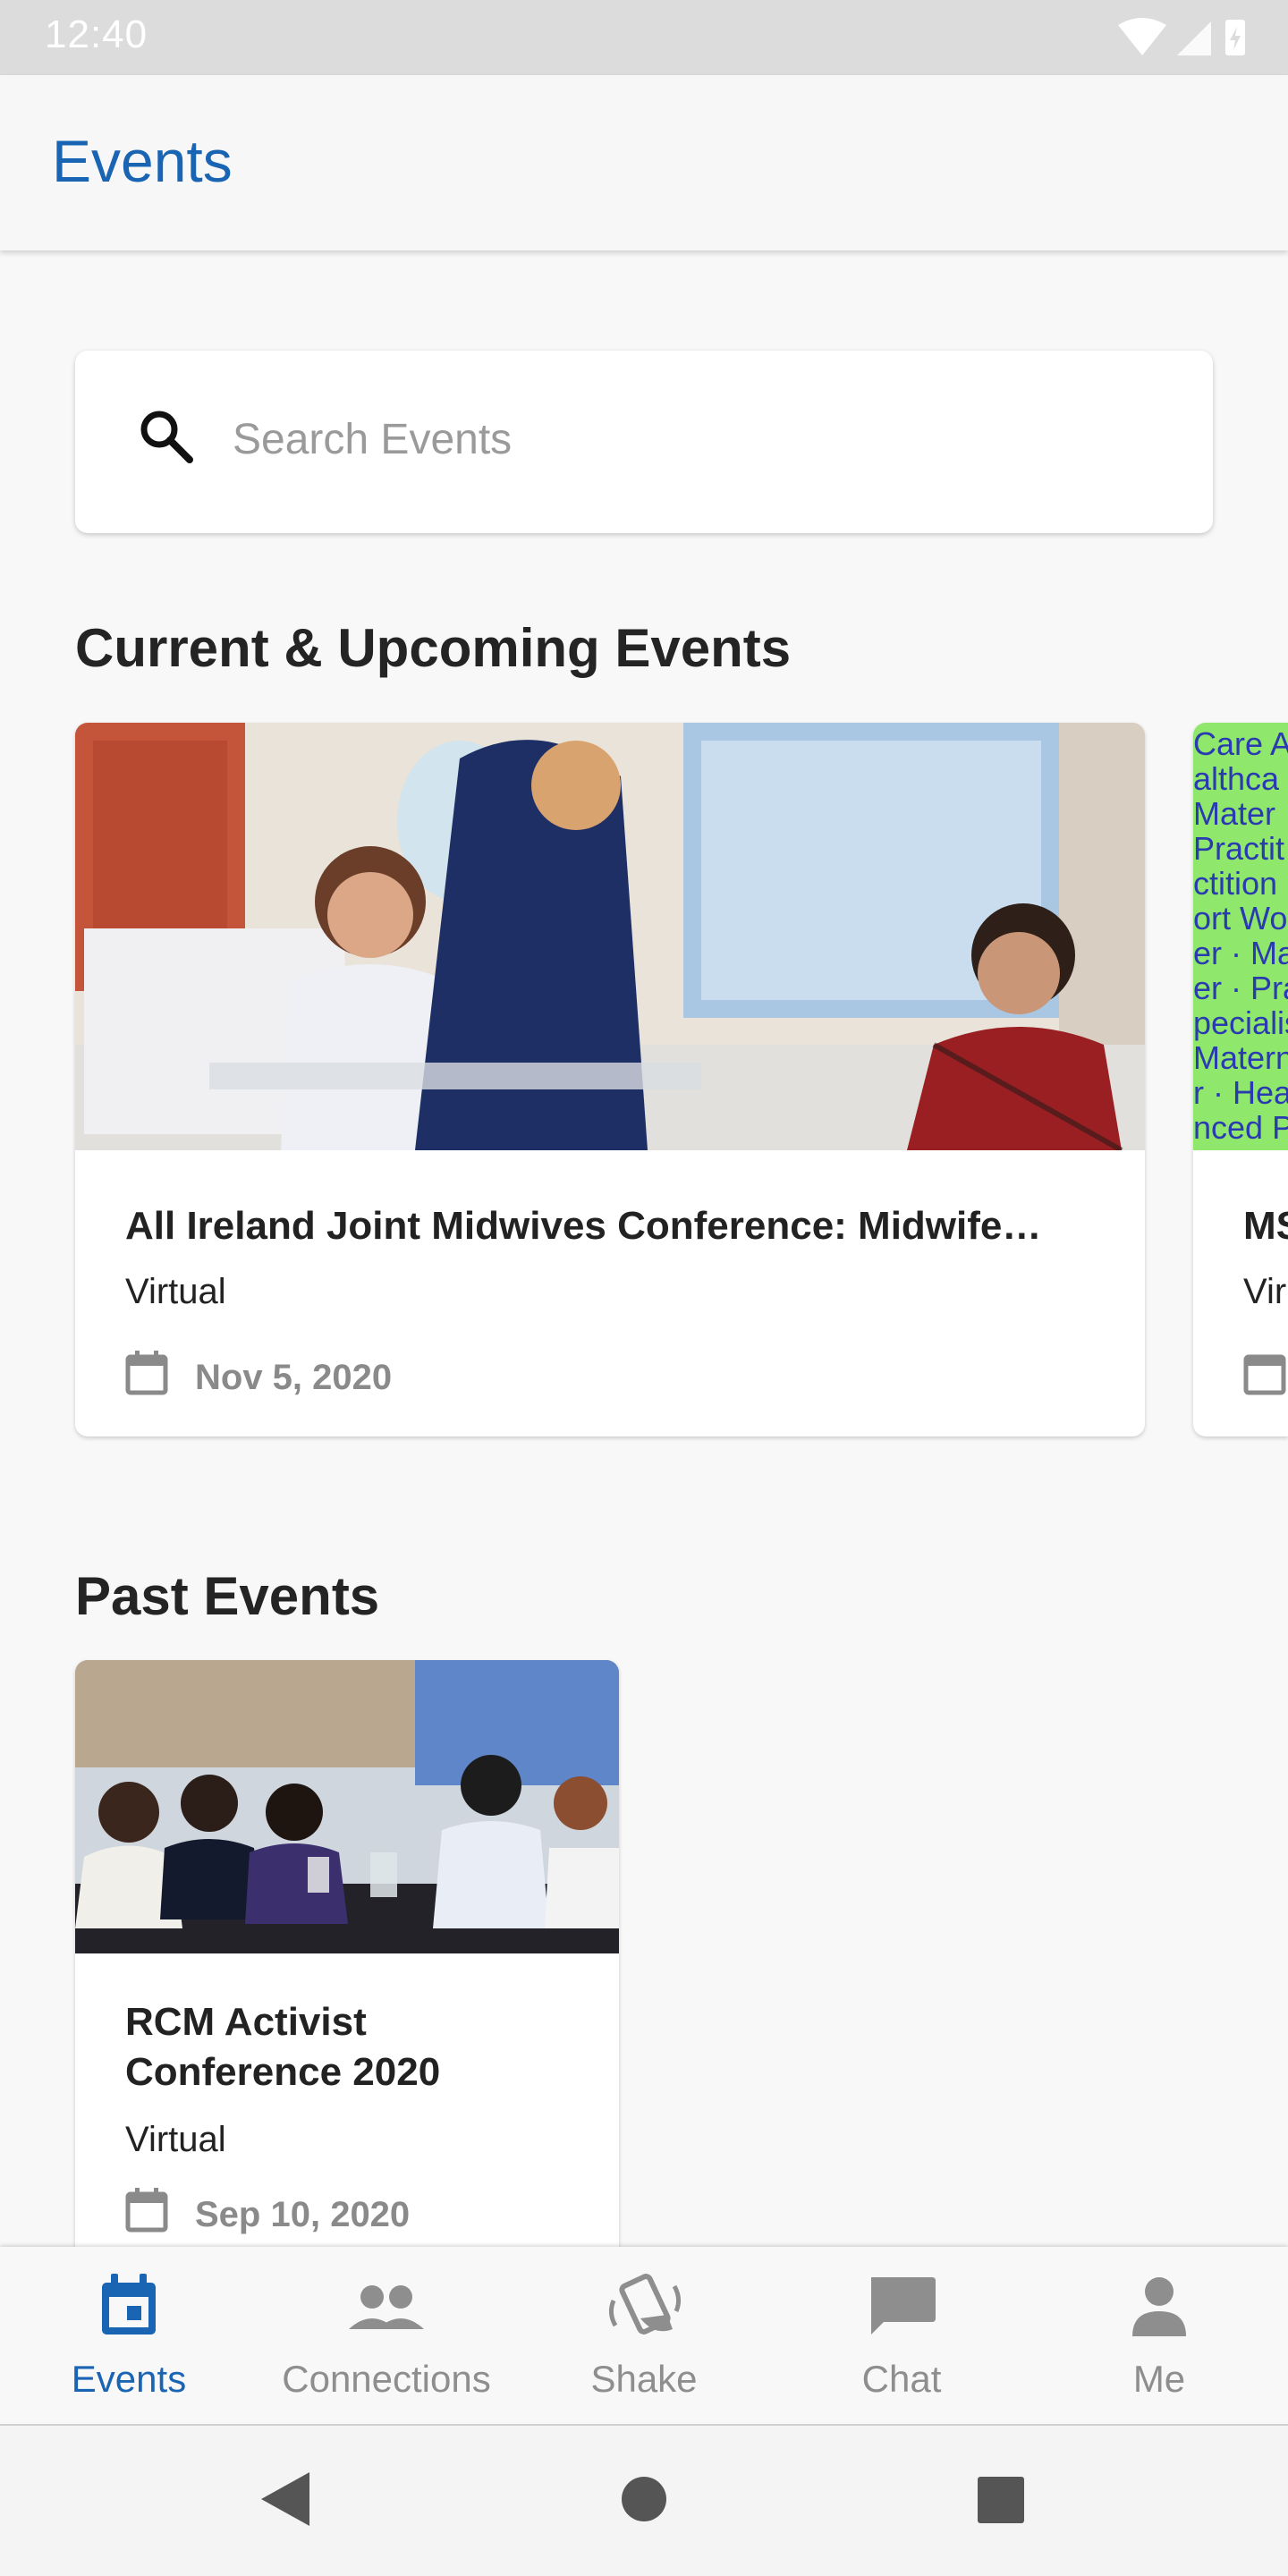  I want to click on event-date-text: Nov 5, 2020, so click(294, 1377).